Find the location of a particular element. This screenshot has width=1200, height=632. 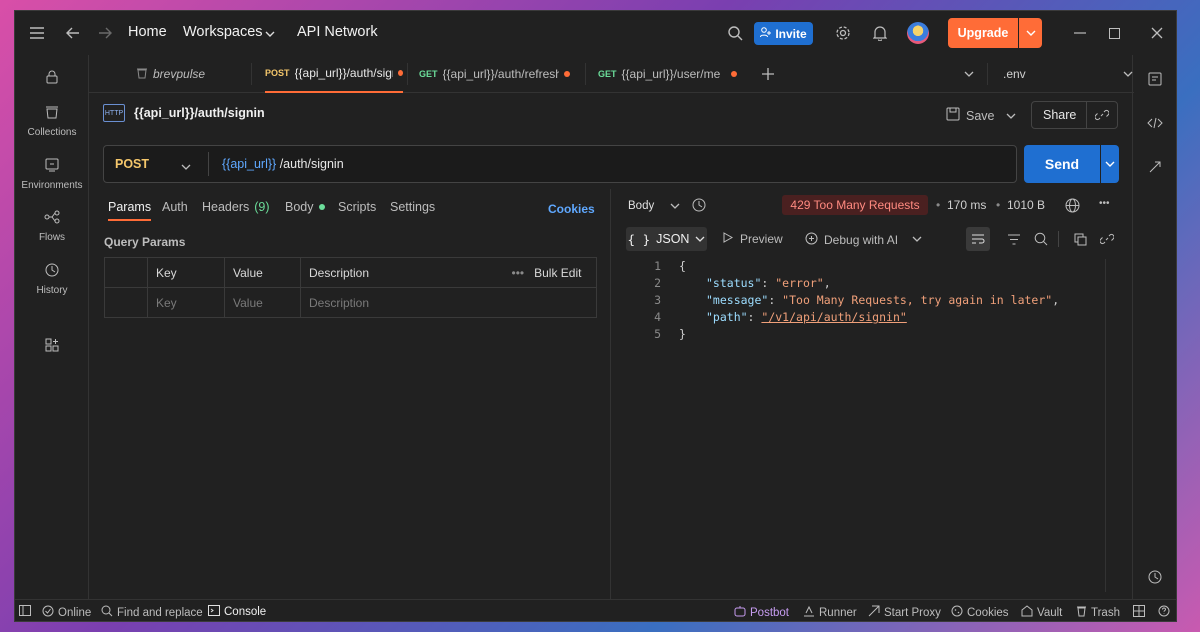

status-badge: 429 Too Many Requests is located at coordinates (855, 205).